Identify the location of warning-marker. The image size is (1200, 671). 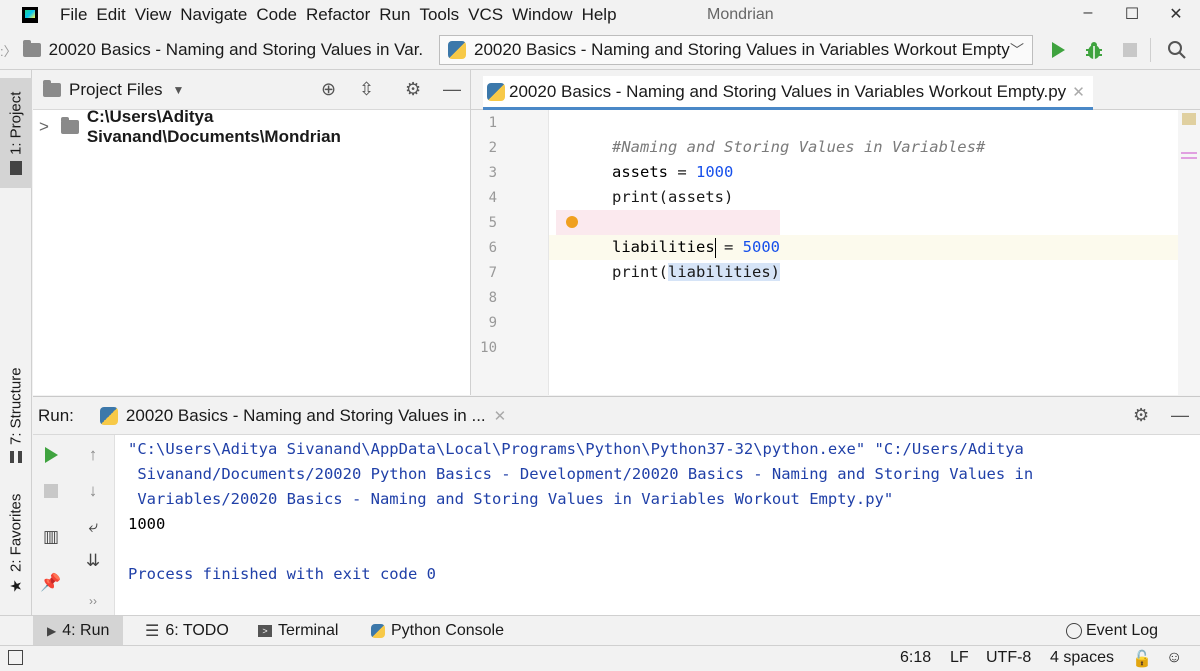
(1189, 119).